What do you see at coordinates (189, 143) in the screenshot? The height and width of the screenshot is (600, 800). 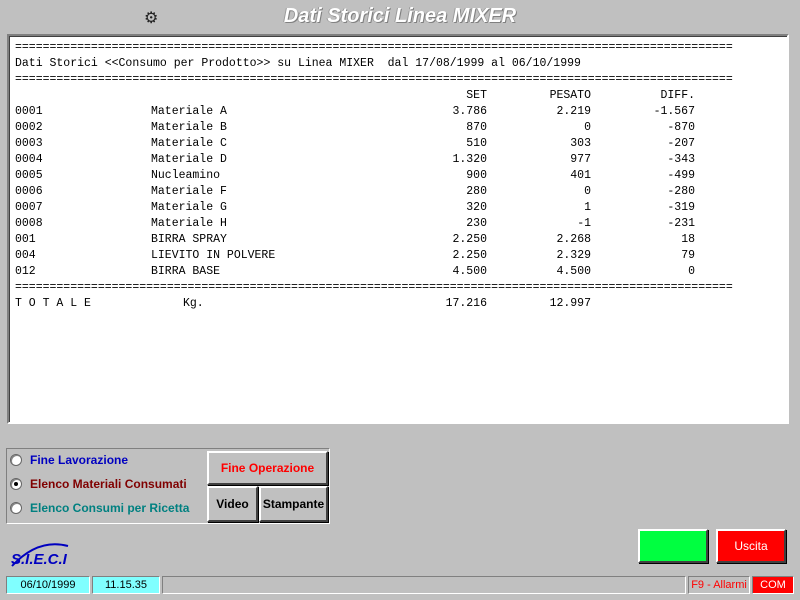 I see `row-name: Materiale C` at bounding box center [189, 143].